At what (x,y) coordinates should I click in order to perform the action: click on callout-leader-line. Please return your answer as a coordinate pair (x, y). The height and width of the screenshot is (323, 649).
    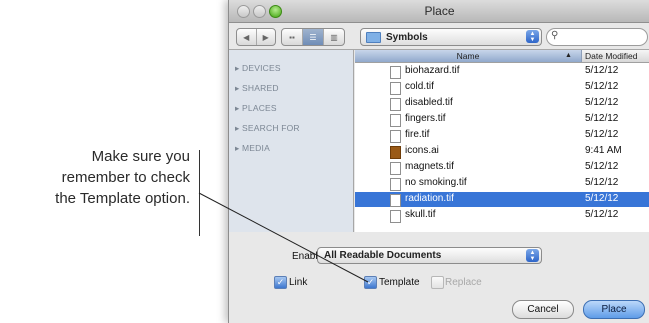
    Looking at the image, I should click on (283, 237).